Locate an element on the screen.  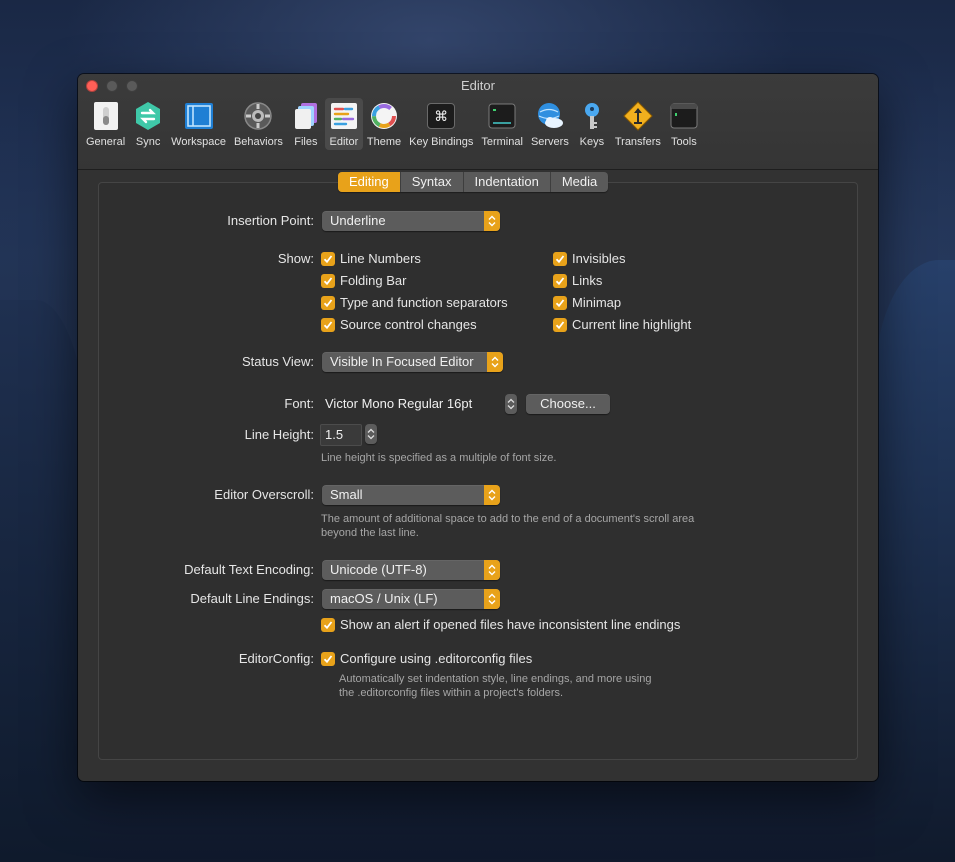
insertion-point-popup: Underline is located at coordinates (411, 221).